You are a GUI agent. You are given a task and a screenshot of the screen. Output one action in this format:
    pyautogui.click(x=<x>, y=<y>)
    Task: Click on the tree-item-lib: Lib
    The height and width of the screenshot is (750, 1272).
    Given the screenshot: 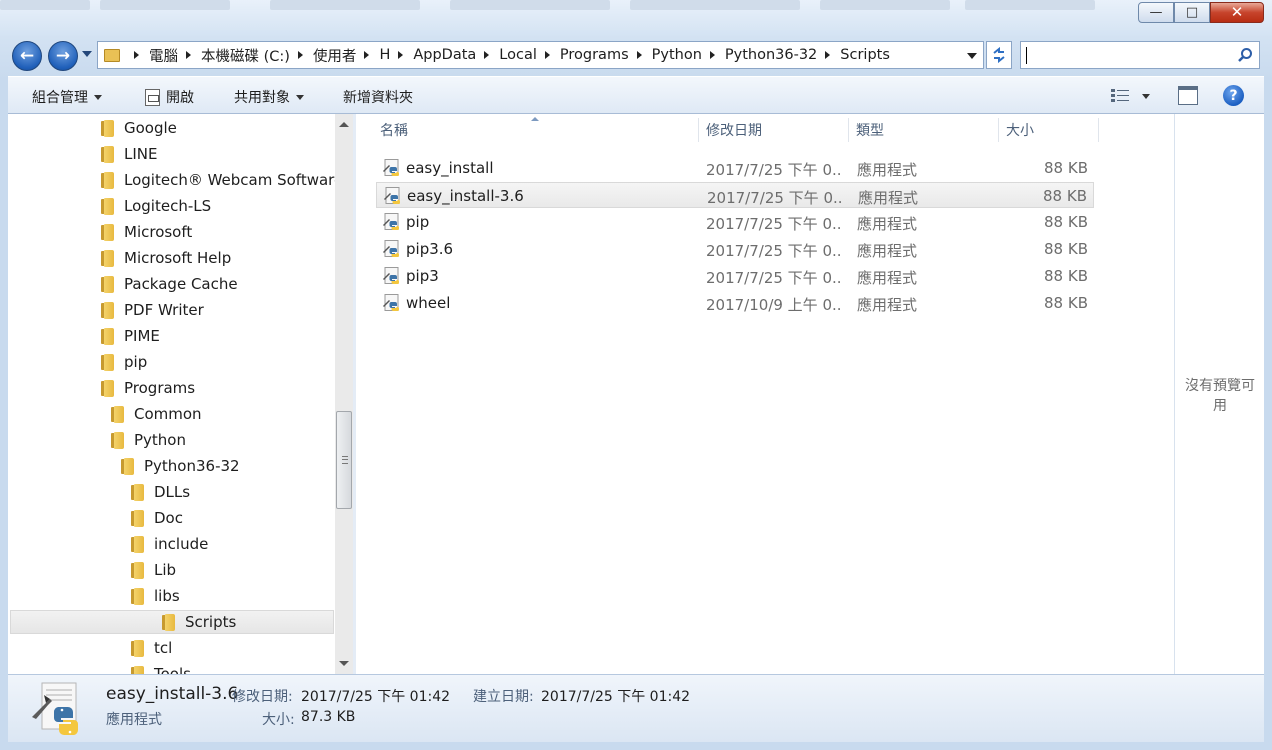 What is the action you would take?
    pyautogui.click(x=153, y=570)
    